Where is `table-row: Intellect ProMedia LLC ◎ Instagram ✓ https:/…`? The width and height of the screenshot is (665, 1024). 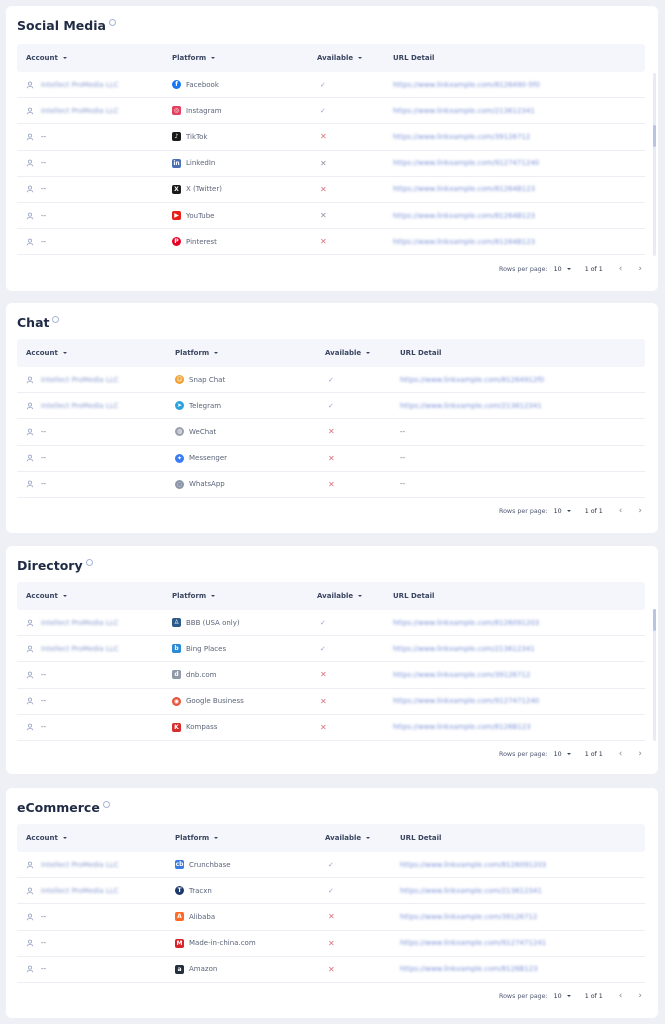 table-row: Intellect ProMedia LLC ◎ Instagram ✓ https:/… is located at coordinates (331, 111).